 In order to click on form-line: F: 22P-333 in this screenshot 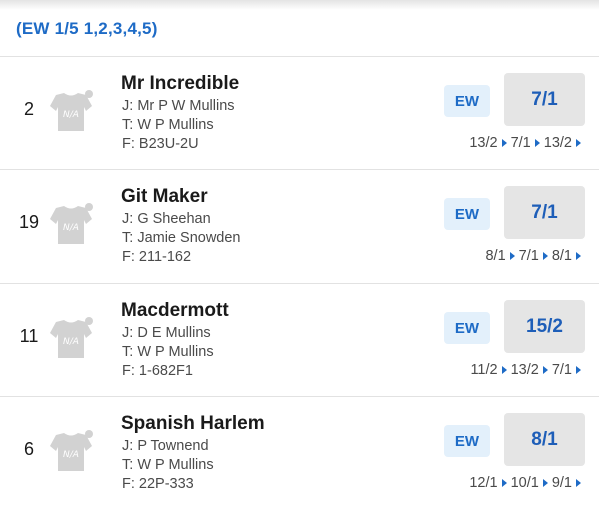, I will do `click(158, 484)`.